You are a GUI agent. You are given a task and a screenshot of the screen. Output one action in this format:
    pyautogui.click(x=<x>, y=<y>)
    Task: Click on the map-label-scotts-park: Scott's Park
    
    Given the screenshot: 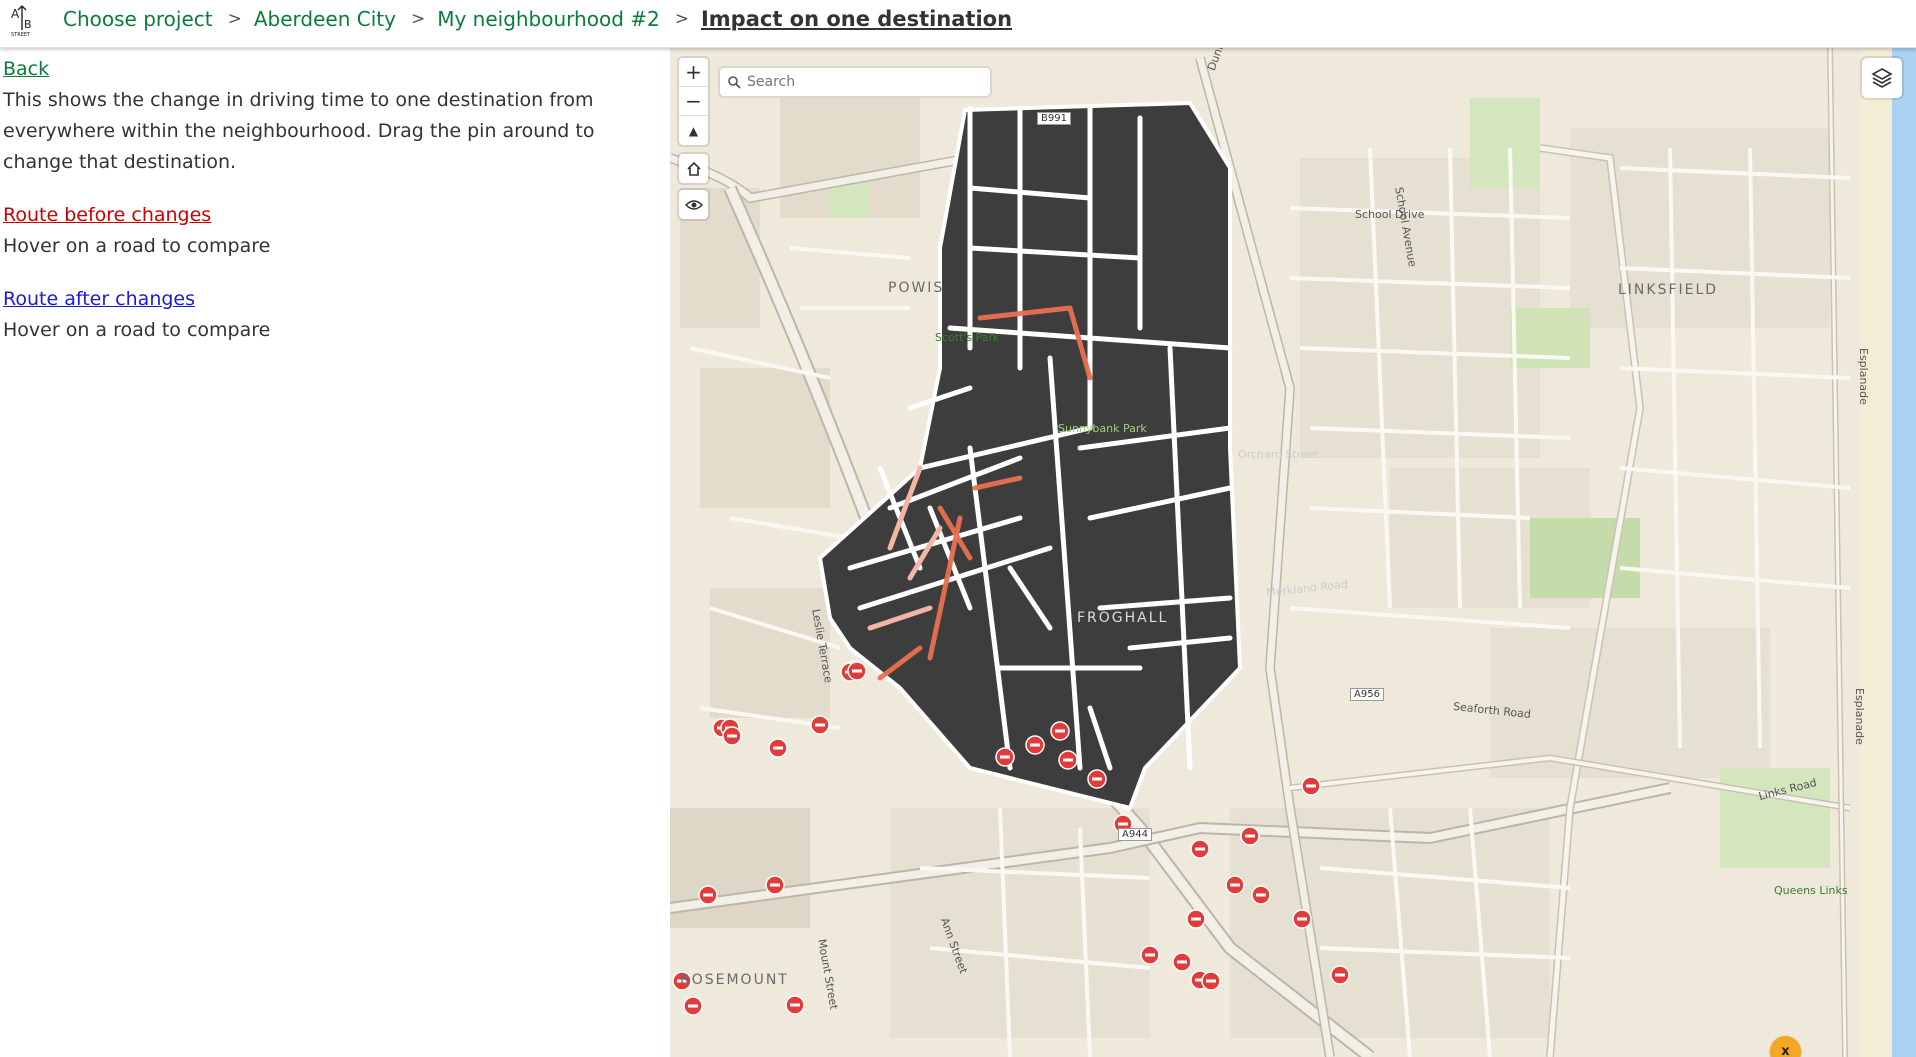 What is the action you would take?
    pyautogui.click(x=967, y=337)
    